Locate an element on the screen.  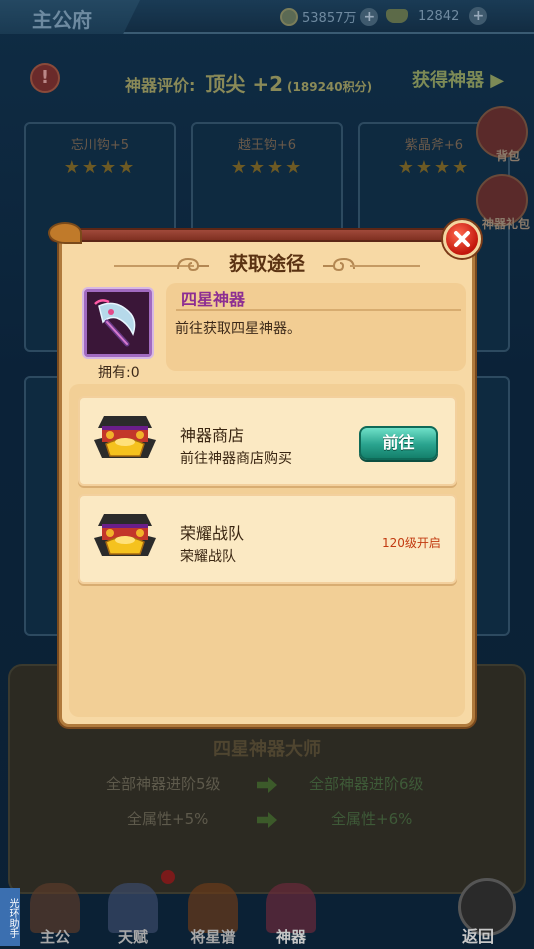
alert-icon: ! is located at coordinates (45, 78).